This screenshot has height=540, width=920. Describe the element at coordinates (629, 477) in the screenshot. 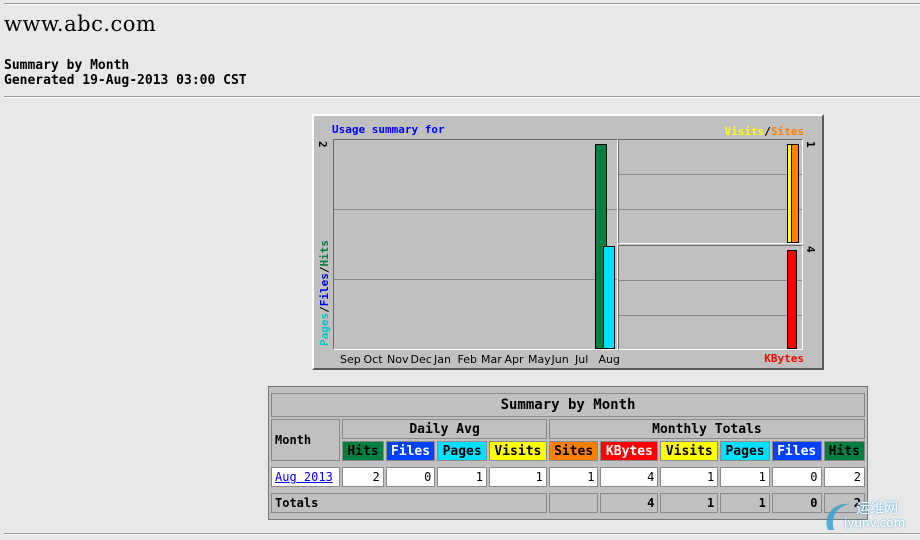

I see `monthly-kbytes-cell: 4` at that location.